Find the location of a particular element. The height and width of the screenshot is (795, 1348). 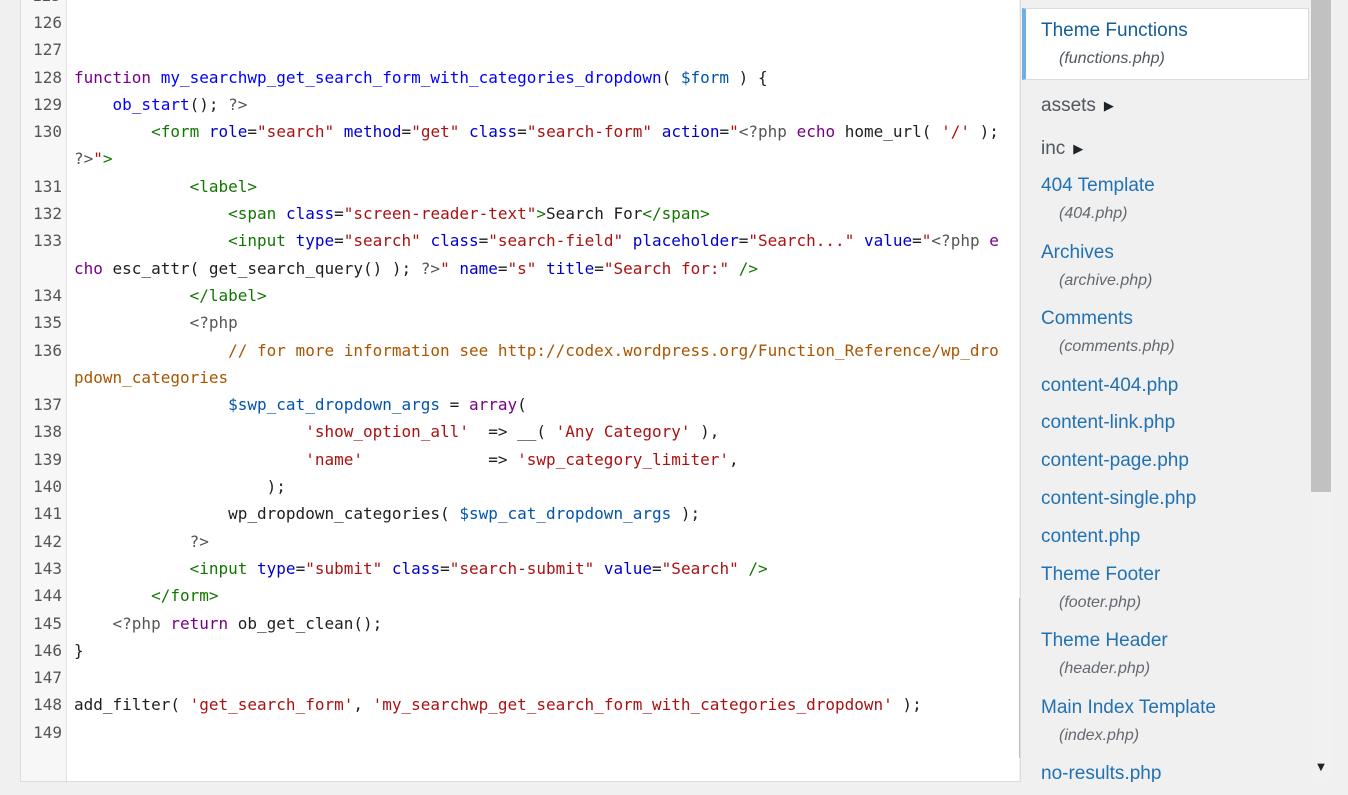

code-line: 146} is located at coordinates (511, 650).